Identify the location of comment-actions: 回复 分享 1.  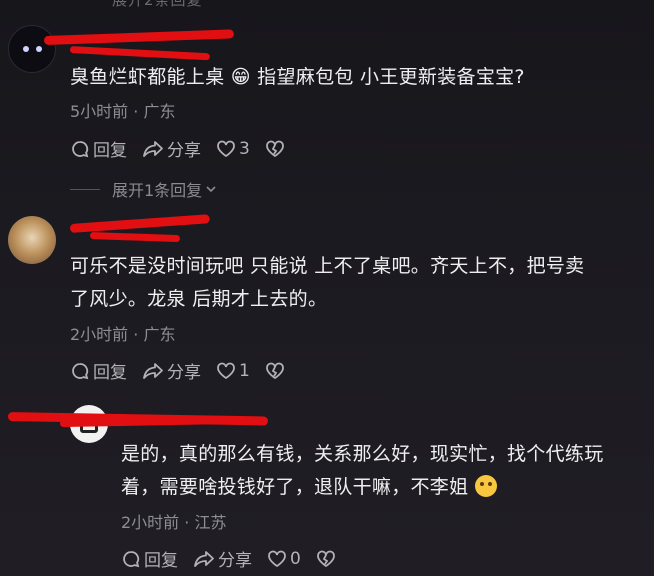
(186, 370).